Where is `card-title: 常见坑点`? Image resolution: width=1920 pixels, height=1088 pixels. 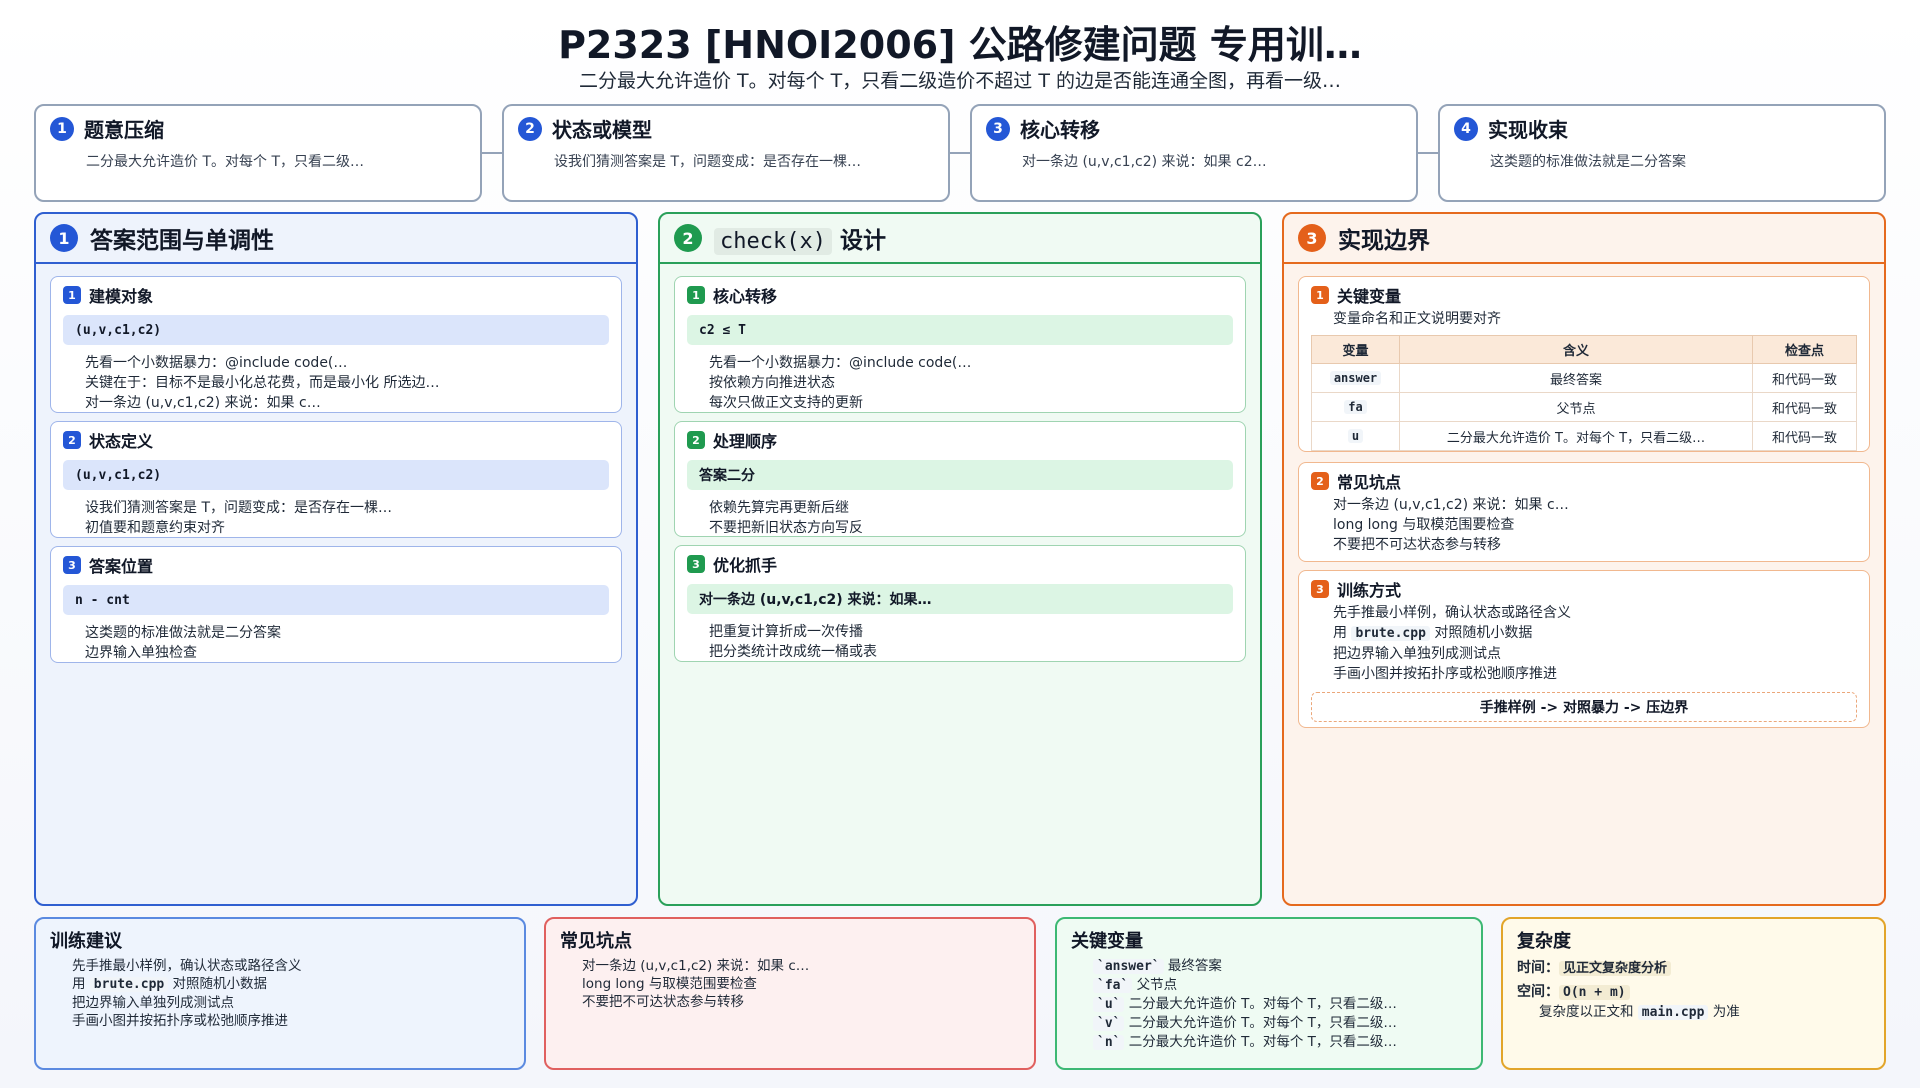
card-title: 常见坑点 is located at coordinates (1369, 482).